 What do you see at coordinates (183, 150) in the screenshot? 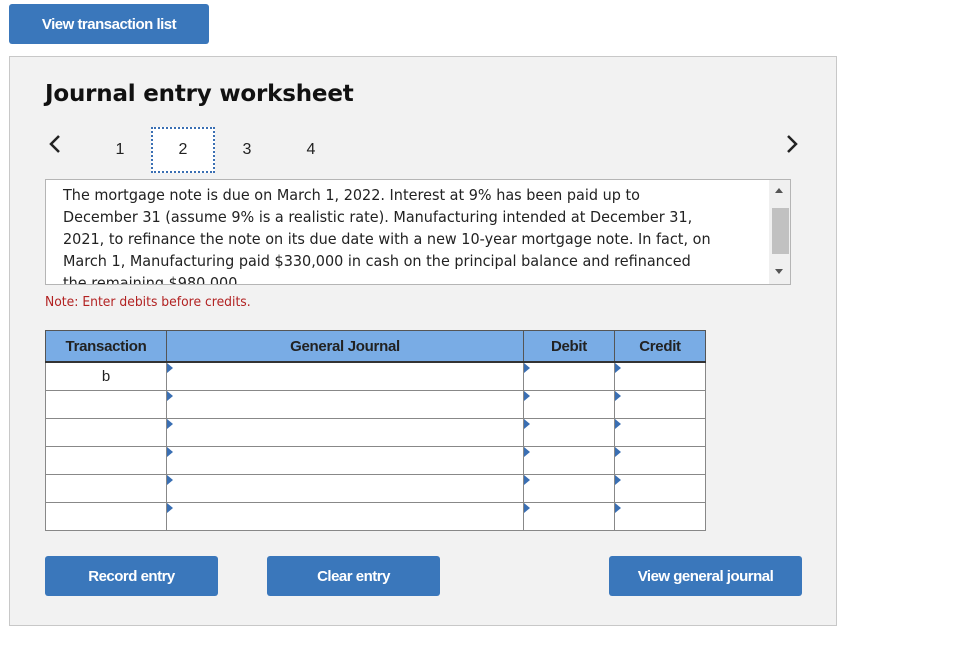
I see `step-tab-2: 2` at bounding box center [183, 150].